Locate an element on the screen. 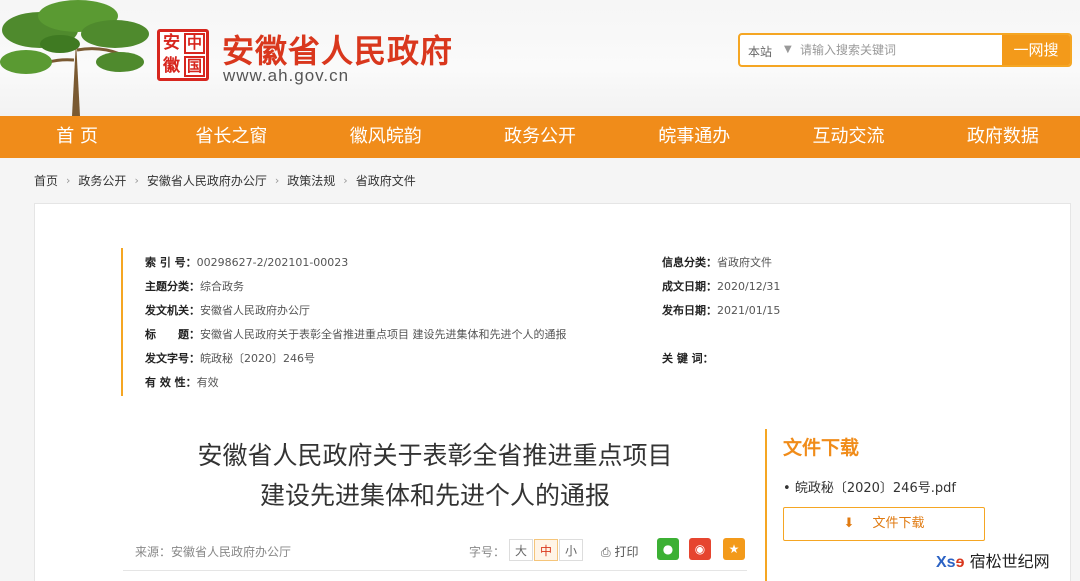 Image resolution: width=1080 pixels, height=581 pixels. watermark-mark-icon: Xsɘ is located at coordinates (950, 562).